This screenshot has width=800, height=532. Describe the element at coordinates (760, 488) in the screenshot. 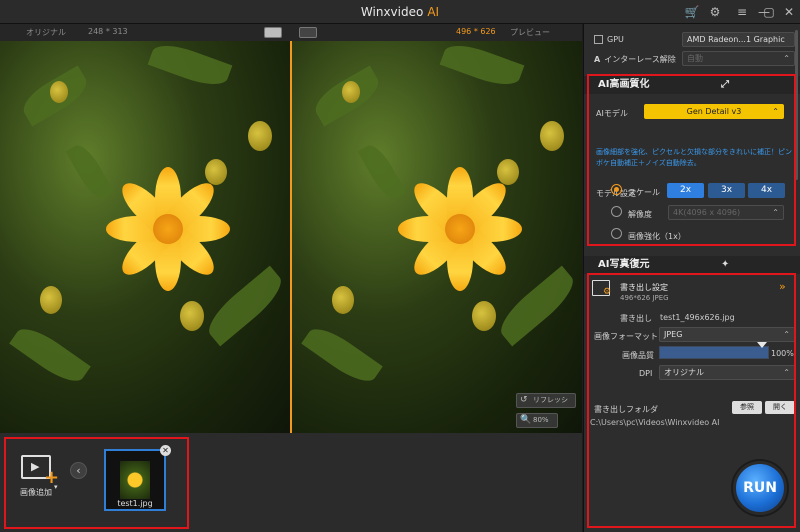

I see `run-button: RUN` at that location.